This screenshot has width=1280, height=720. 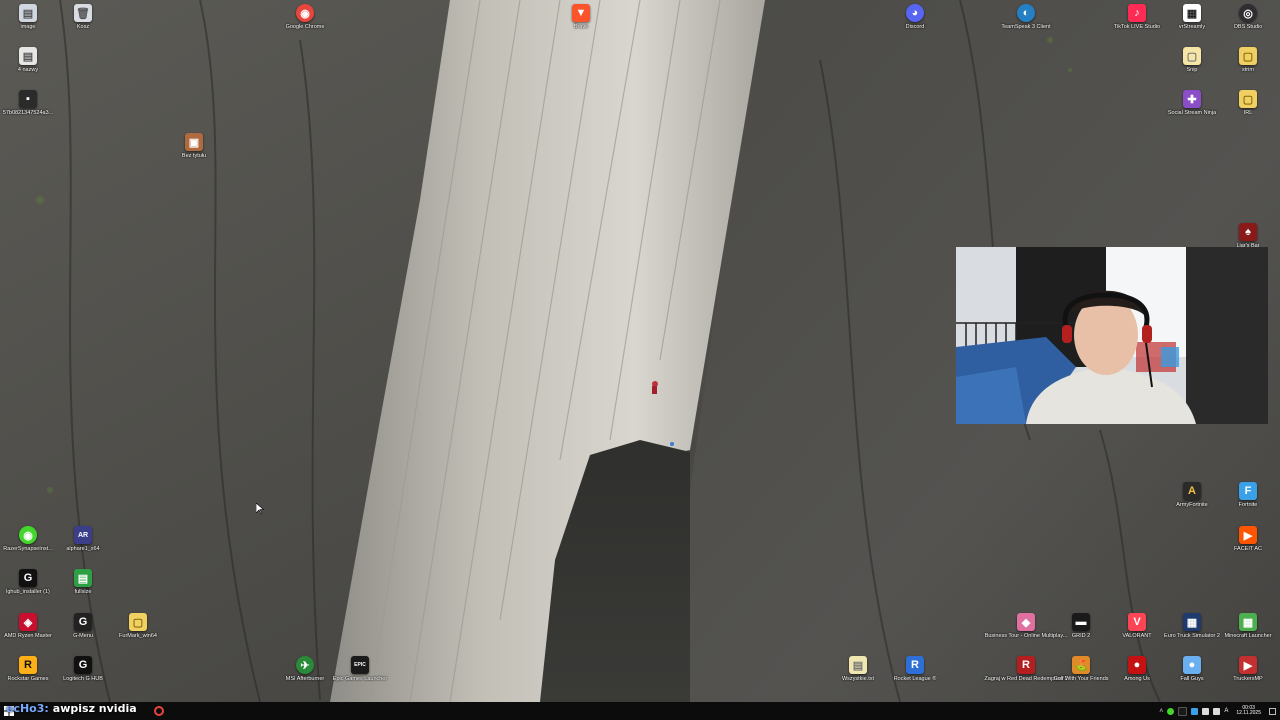 I want to click on desktop-icon-truckersmp: ▶ TruckersMP, so click(x=1248, y=669).